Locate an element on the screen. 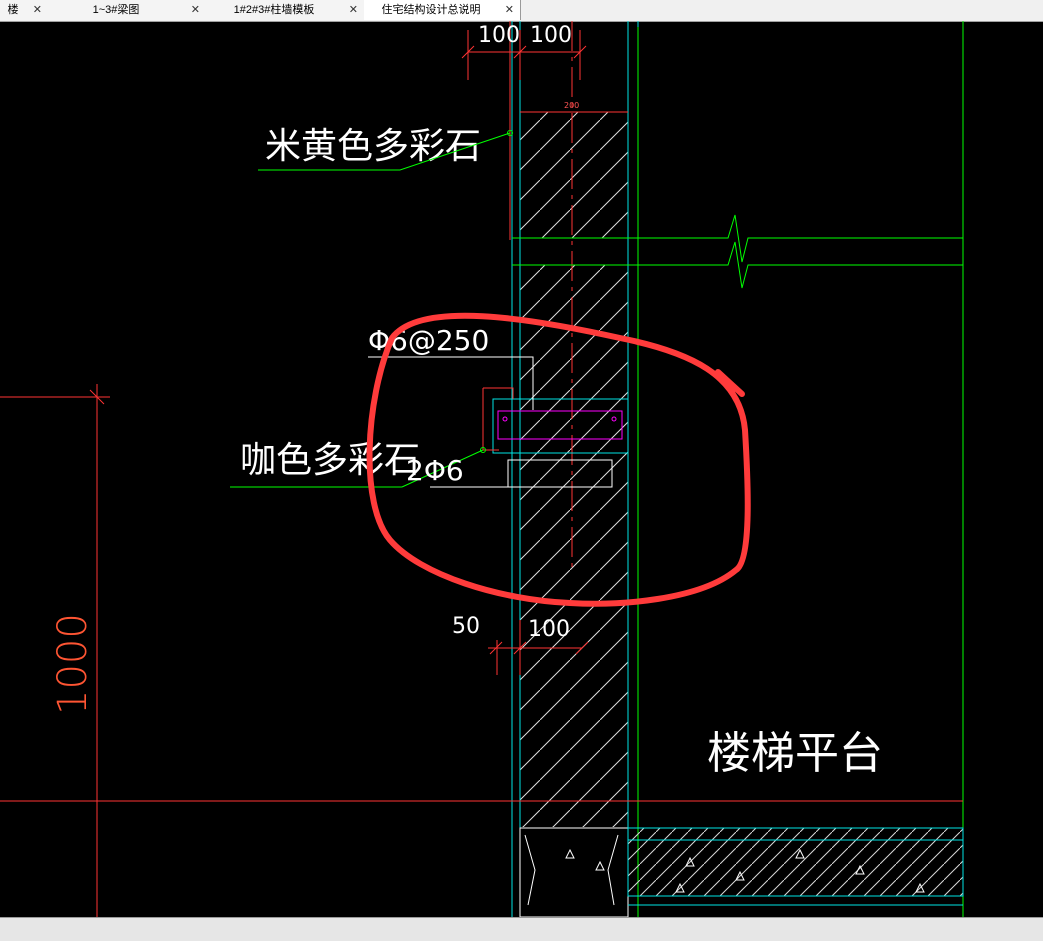 This screenshot has width=1043, height=941. tab-drawing-1: 楼 ✕ is located at coordinates (24, 10).